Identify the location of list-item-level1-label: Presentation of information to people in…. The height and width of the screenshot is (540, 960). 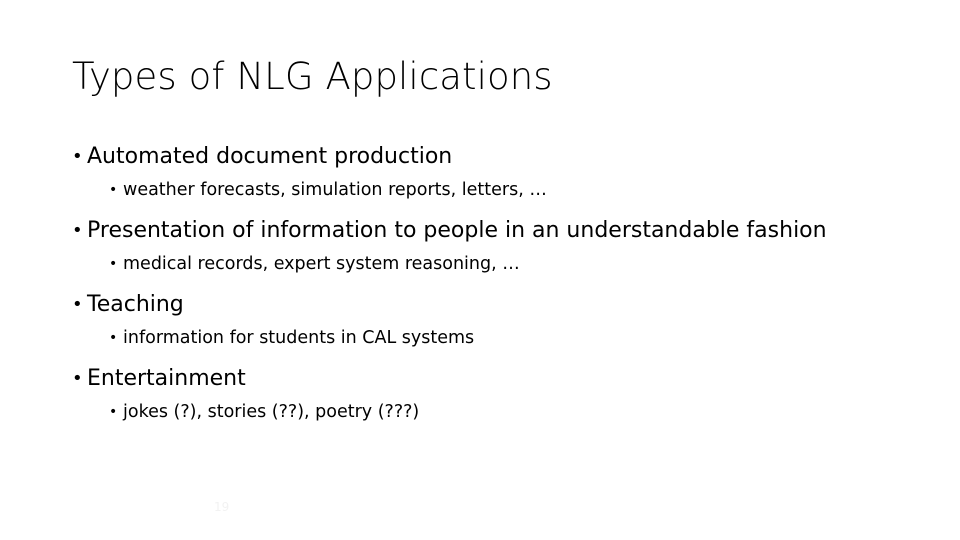
(457, 230).